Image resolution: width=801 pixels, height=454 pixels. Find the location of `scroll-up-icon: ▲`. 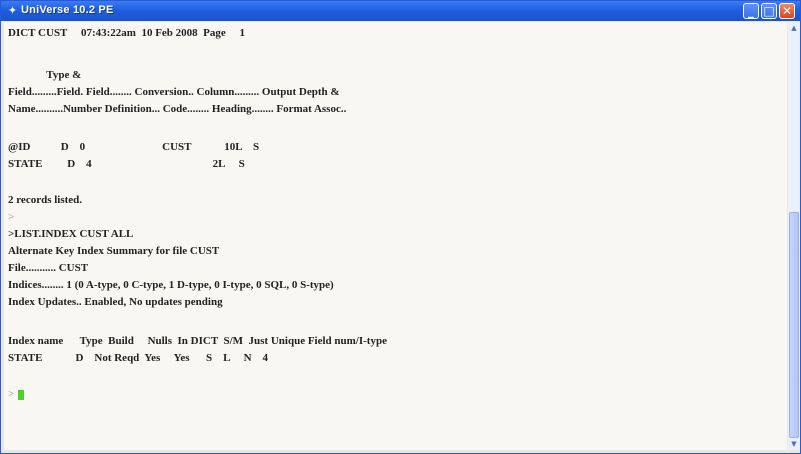

scroll-up-icon: ▲ is located at coordinates (794, 28).